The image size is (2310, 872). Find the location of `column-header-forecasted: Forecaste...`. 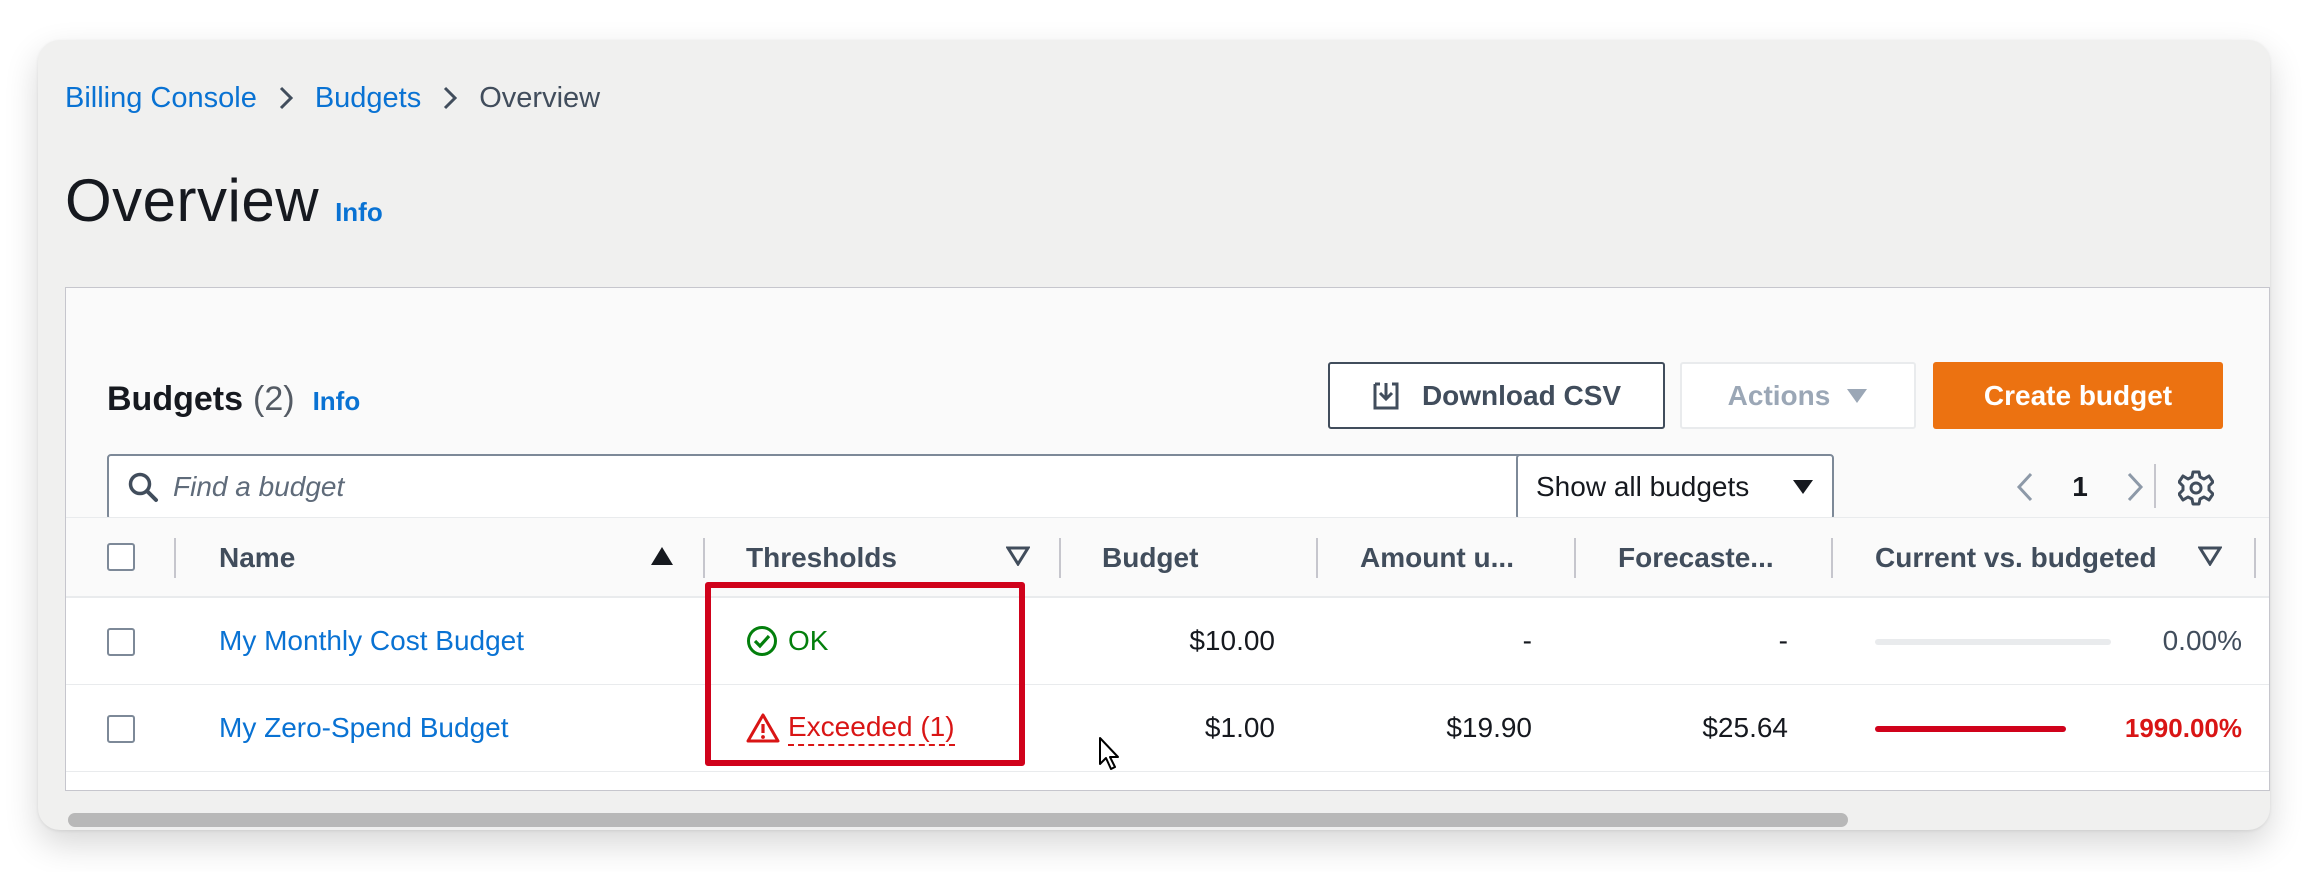

column-header-forecasted: Forecaste... is located at coordinates (1696, 557).